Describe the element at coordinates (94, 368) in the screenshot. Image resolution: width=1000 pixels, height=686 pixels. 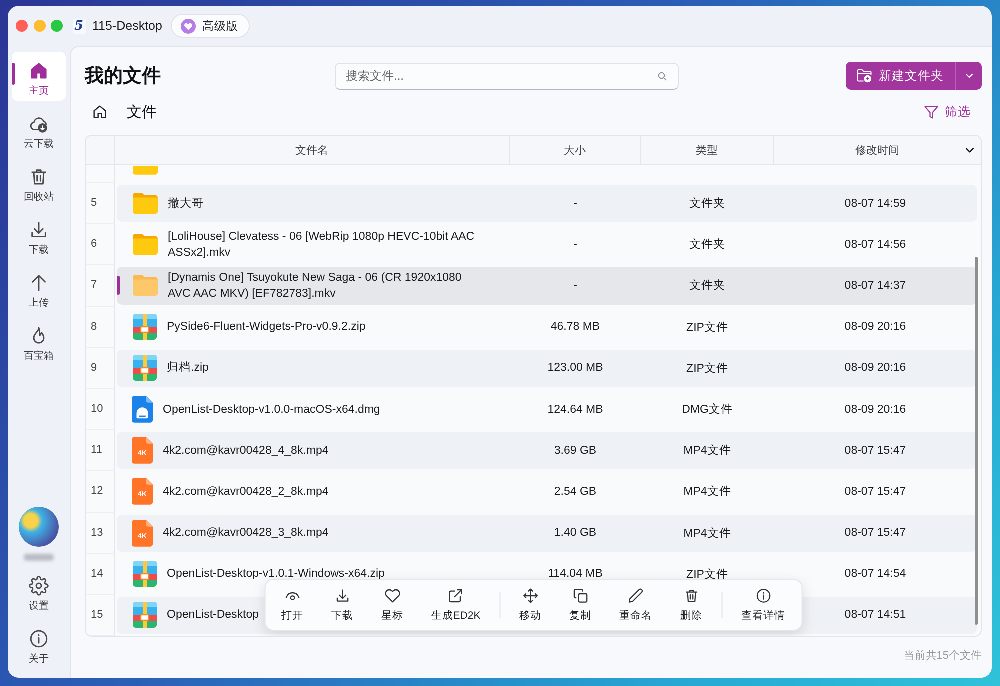
I see `row-number: 9` at that location.